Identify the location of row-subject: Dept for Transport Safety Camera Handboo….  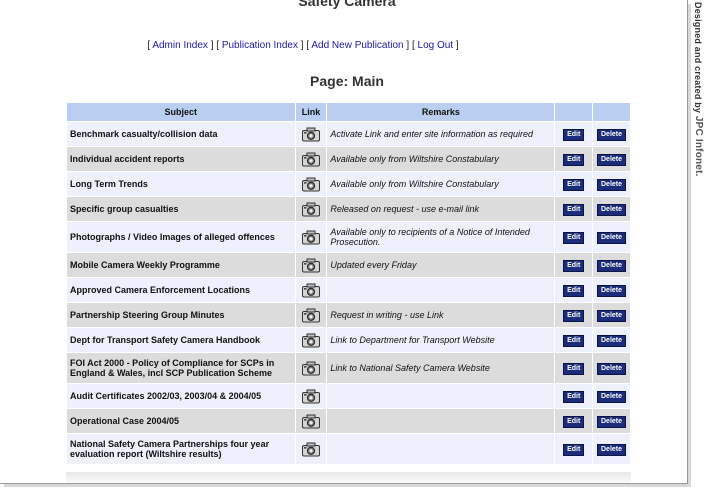
(181, 340).